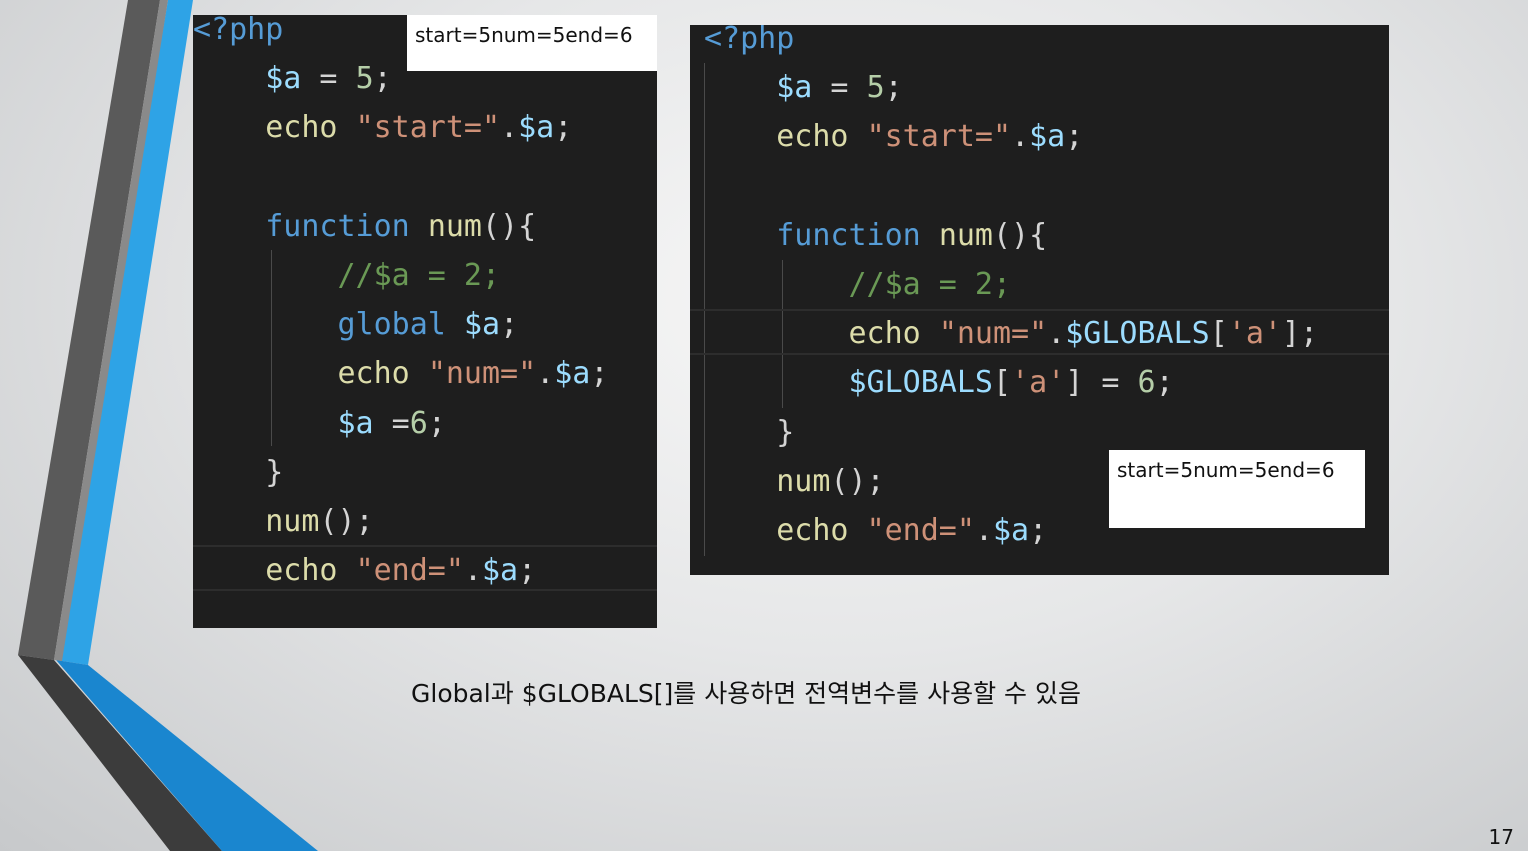  I want to click on code-token: 'a', so click(1254, 334).